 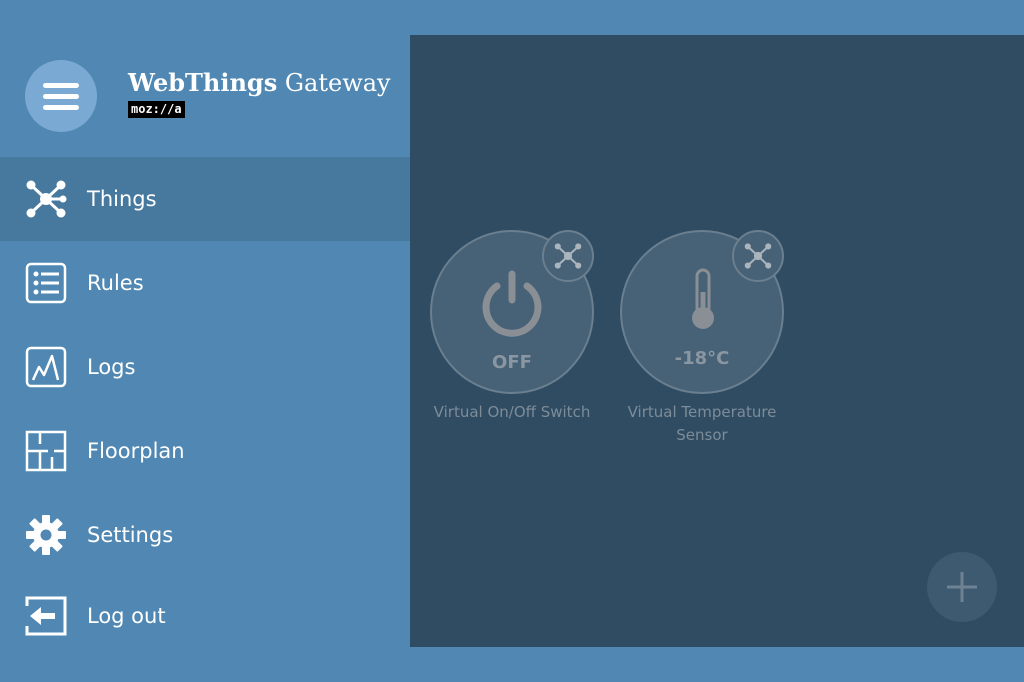 What do you see at coordinates (61, 85) in the screenshot?
I see `menu-icon` at bounding box center [61, 85].